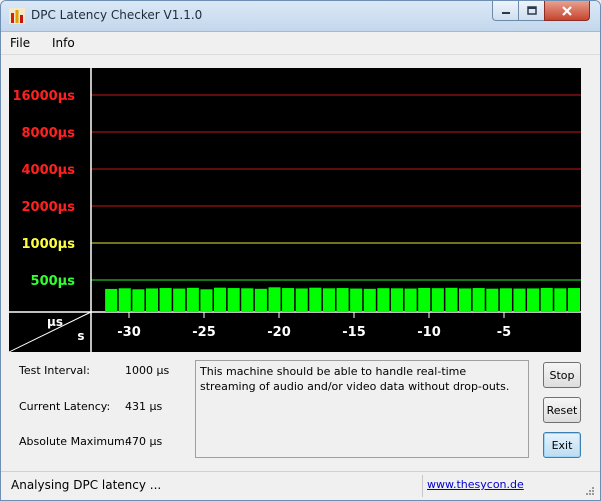 This screenshot has height=501, width=601. What do you see at coordinates (43, 96) in the screenshot?
I see `y-tick-label: 16000µs` at bounding box center [43, 96].